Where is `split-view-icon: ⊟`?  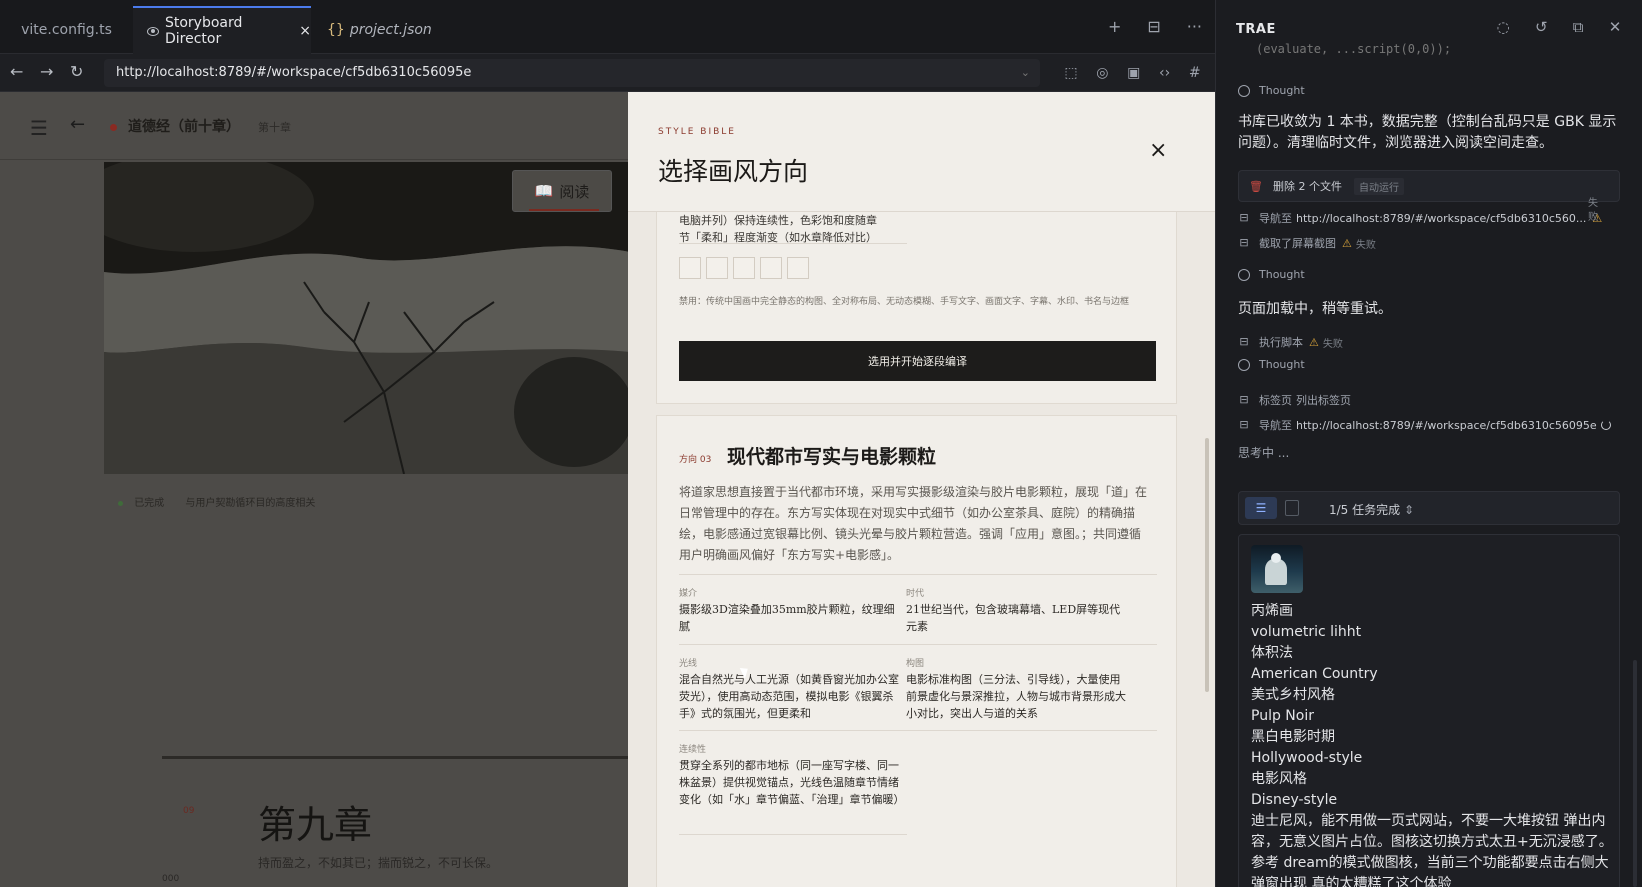 split-view-icon: ⊟ is located at coordinates (1153, 26).